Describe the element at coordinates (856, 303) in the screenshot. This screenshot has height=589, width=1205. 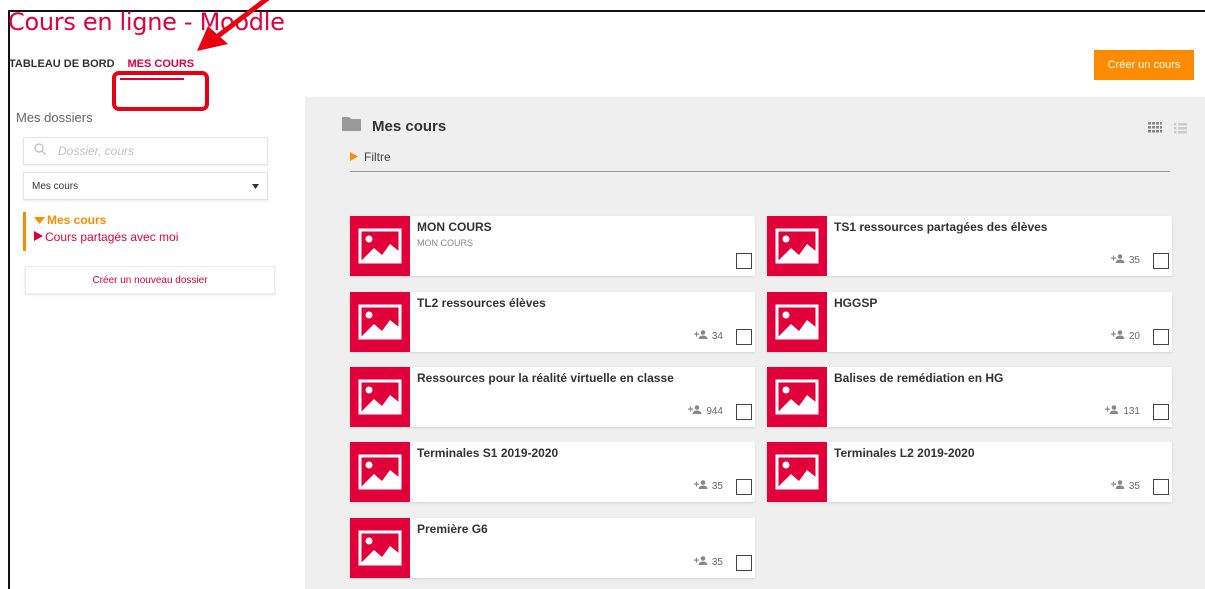
I see `course-title: HGGSP` at that location.